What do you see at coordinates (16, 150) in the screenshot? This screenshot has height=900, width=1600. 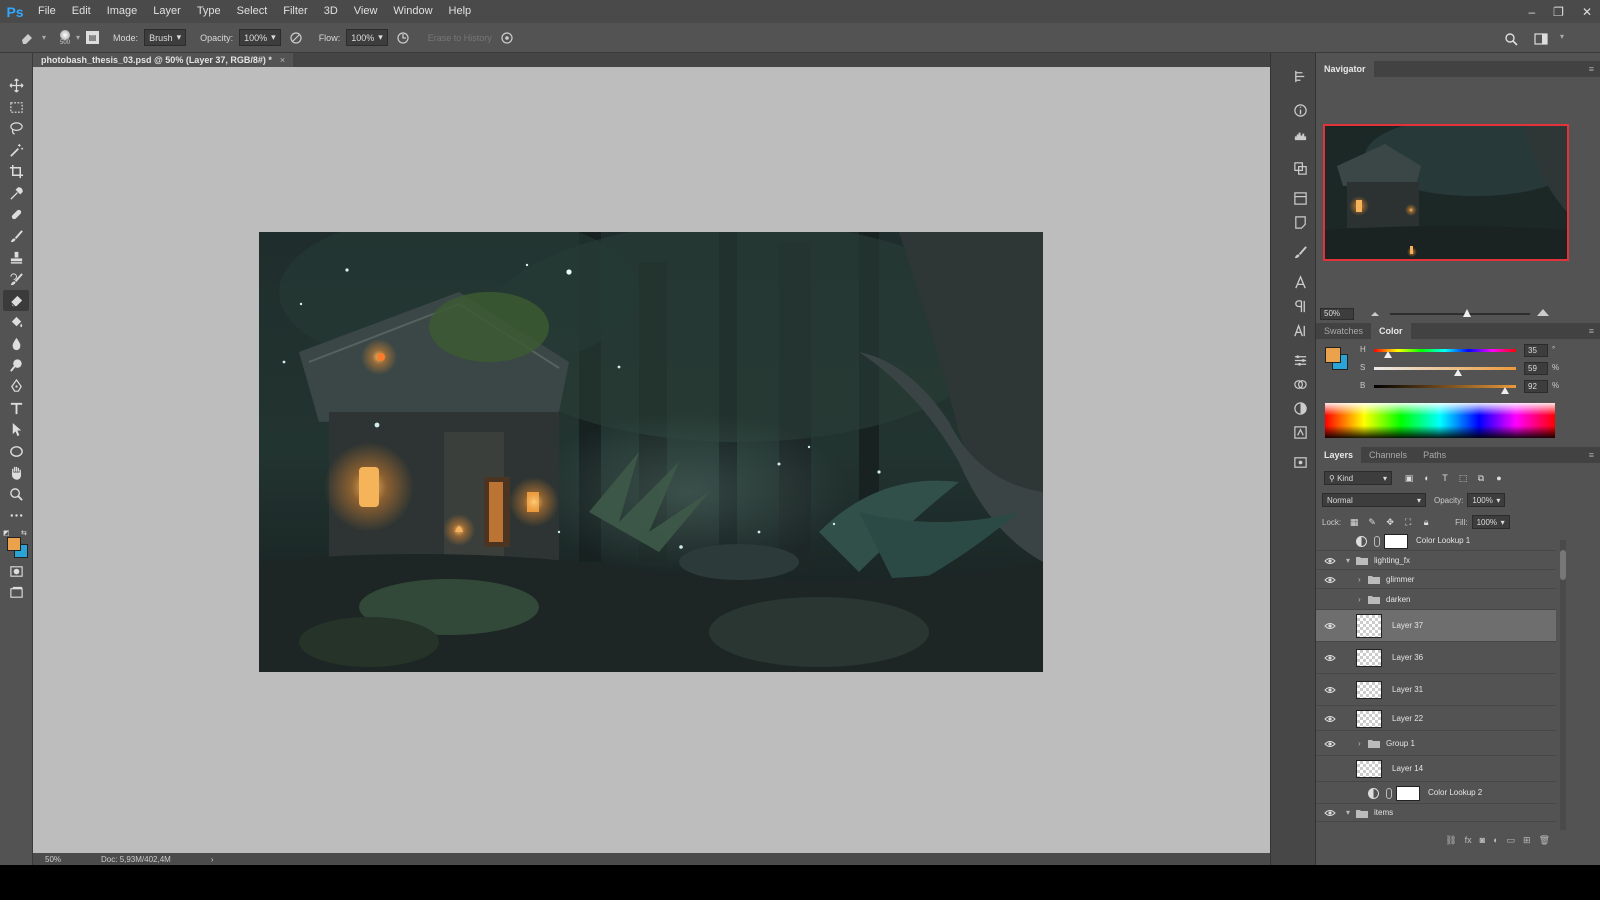 I see `magic-wand-tool` at bounding box center [16, 150].